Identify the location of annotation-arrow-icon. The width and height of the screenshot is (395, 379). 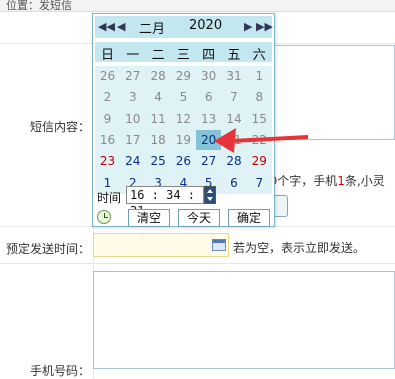
(261, 140).